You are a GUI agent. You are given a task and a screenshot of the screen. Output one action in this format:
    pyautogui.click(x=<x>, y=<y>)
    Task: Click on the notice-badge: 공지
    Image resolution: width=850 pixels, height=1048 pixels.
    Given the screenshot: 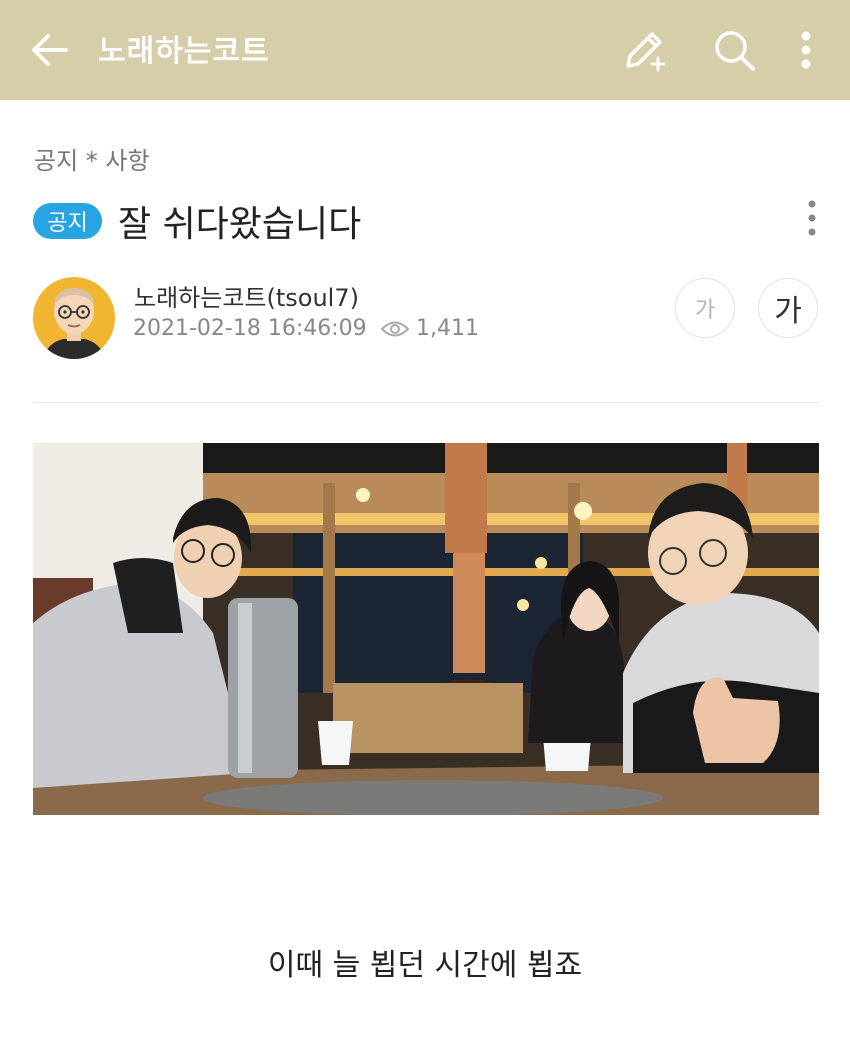 What is the action you would take?
    pyautogui.click(x=67, y=221)
    